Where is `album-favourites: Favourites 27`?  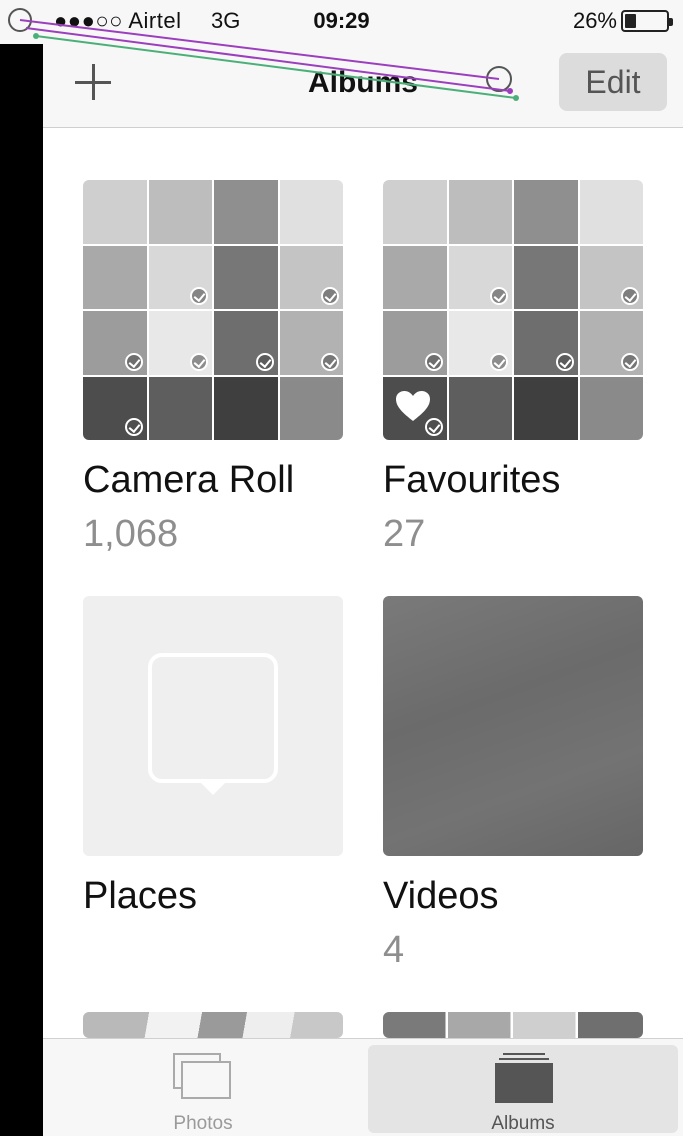 album-favourites: Favourites 27 is located at coordinates (513, 368).